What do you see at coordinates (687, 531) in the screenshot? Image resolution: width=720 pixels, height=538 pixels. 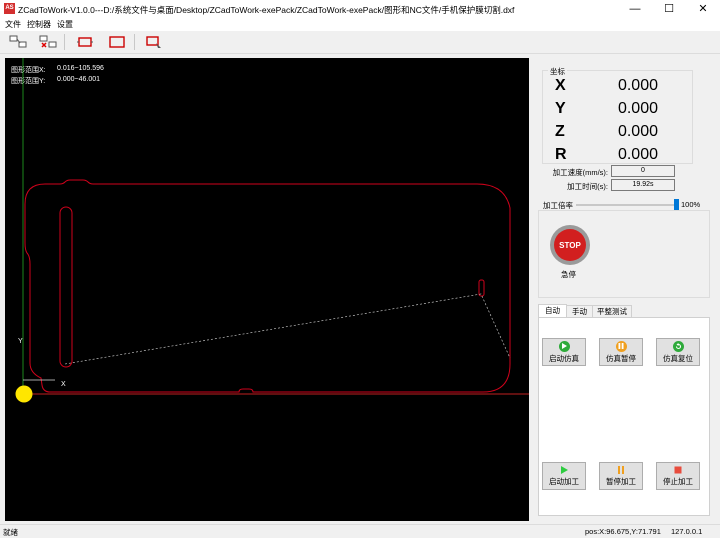 I see `status-version: 127.0.0.1` at bounding box center [687, 531].